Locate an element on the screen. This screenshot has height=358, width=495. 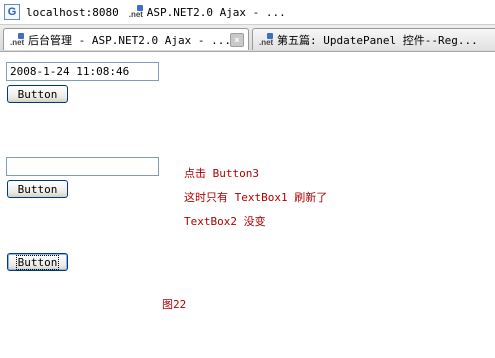
note-textbox1-refreshed: 这时只有 TextBox1 刷新了 is located at coordinates (256, 197).